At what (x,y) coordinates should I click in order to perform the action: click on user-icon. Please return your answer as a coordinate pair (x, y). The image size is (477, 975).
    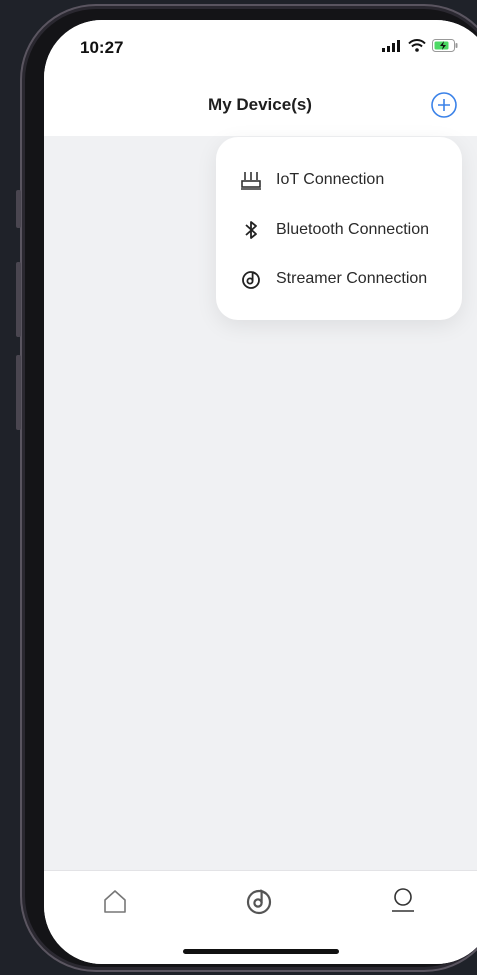
    Looking at the image, I should click on (403, 900).